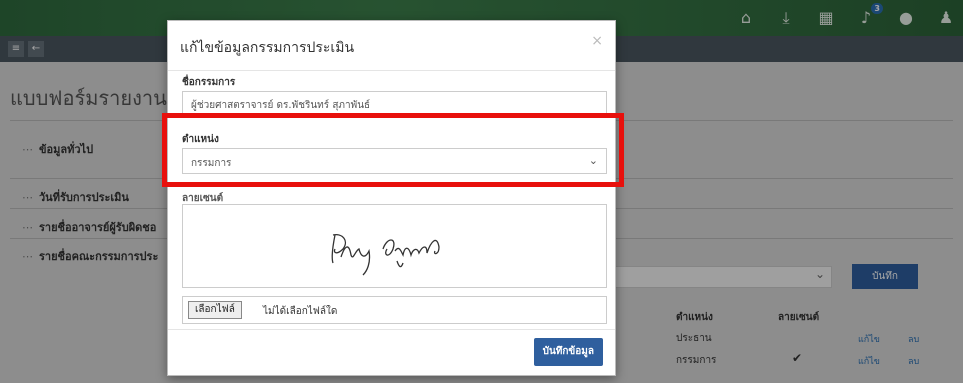  Describe the element at coordinates (215, 310) in the screenshot. I see `choose-file-button: เลือกไฟล์` at that location.